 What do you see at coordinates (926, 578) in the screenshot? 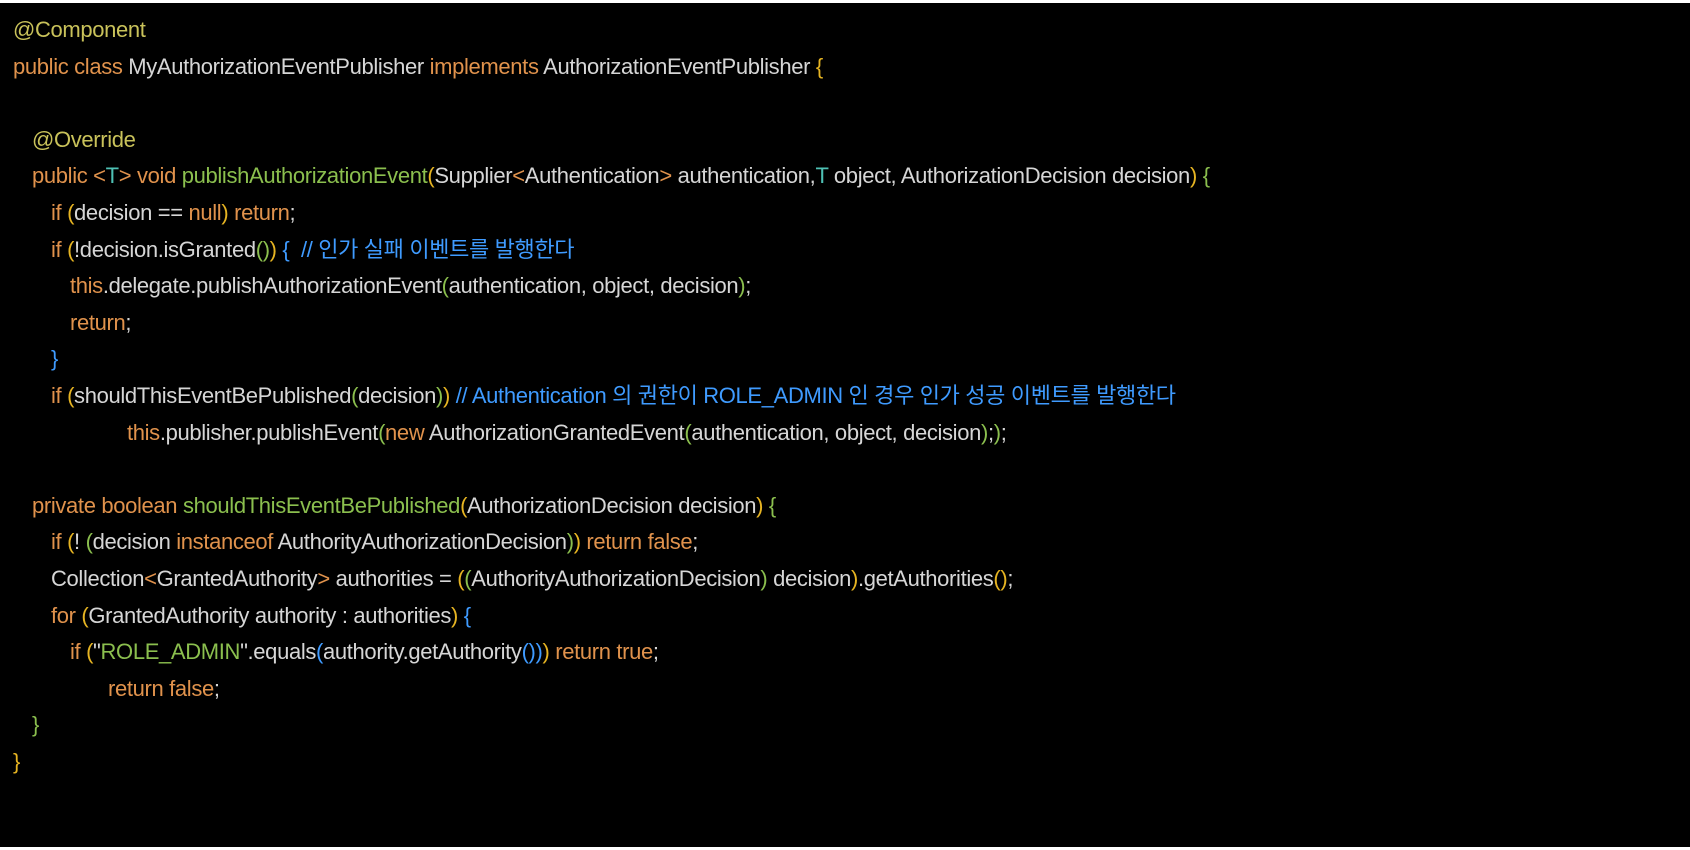
I see `code-token: .getAuthorities` at bounding box center [926, 578].